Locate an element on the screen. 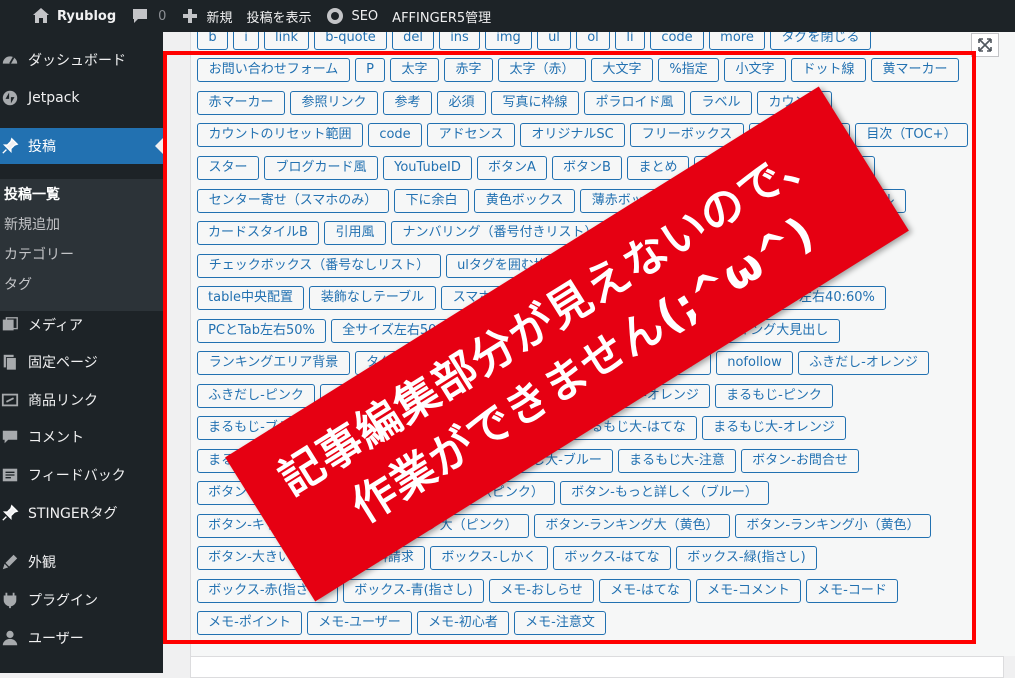  quicktag-button: ボタンB is located at coordinates (587, 168).